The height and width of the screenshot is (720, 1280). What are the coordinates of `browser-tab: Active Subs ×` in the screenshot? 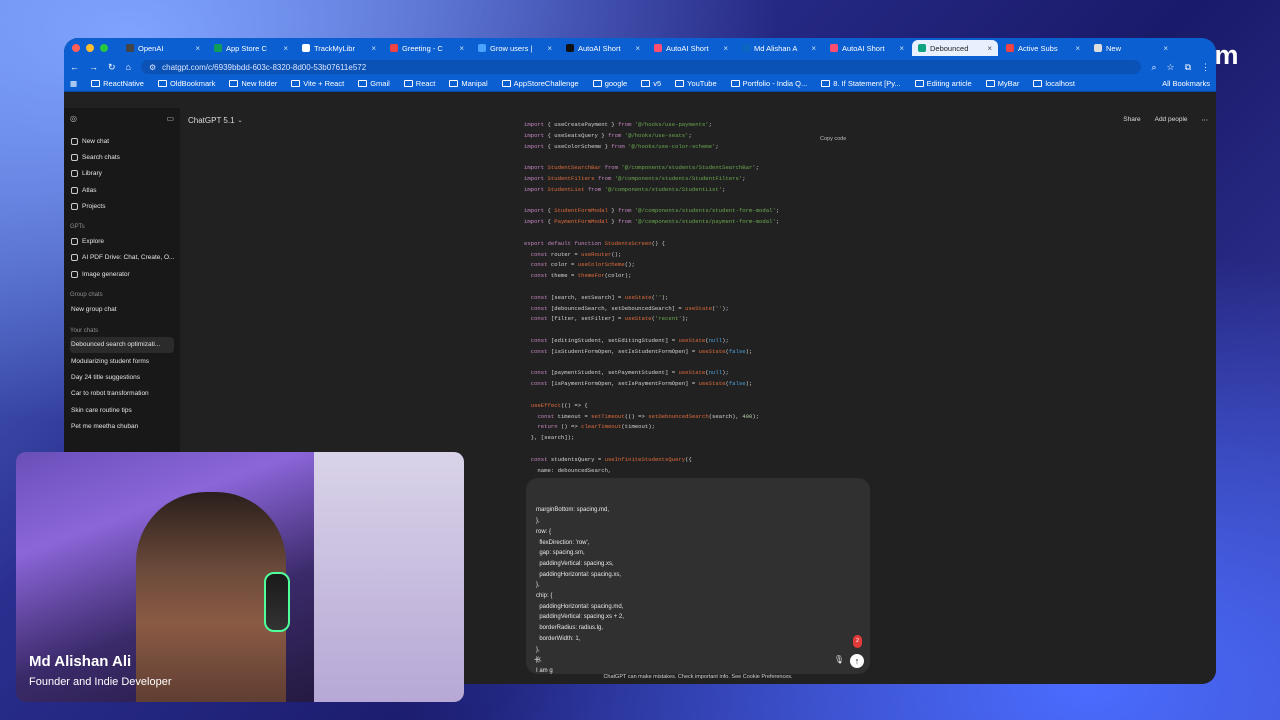 It's located at (1043, 48).